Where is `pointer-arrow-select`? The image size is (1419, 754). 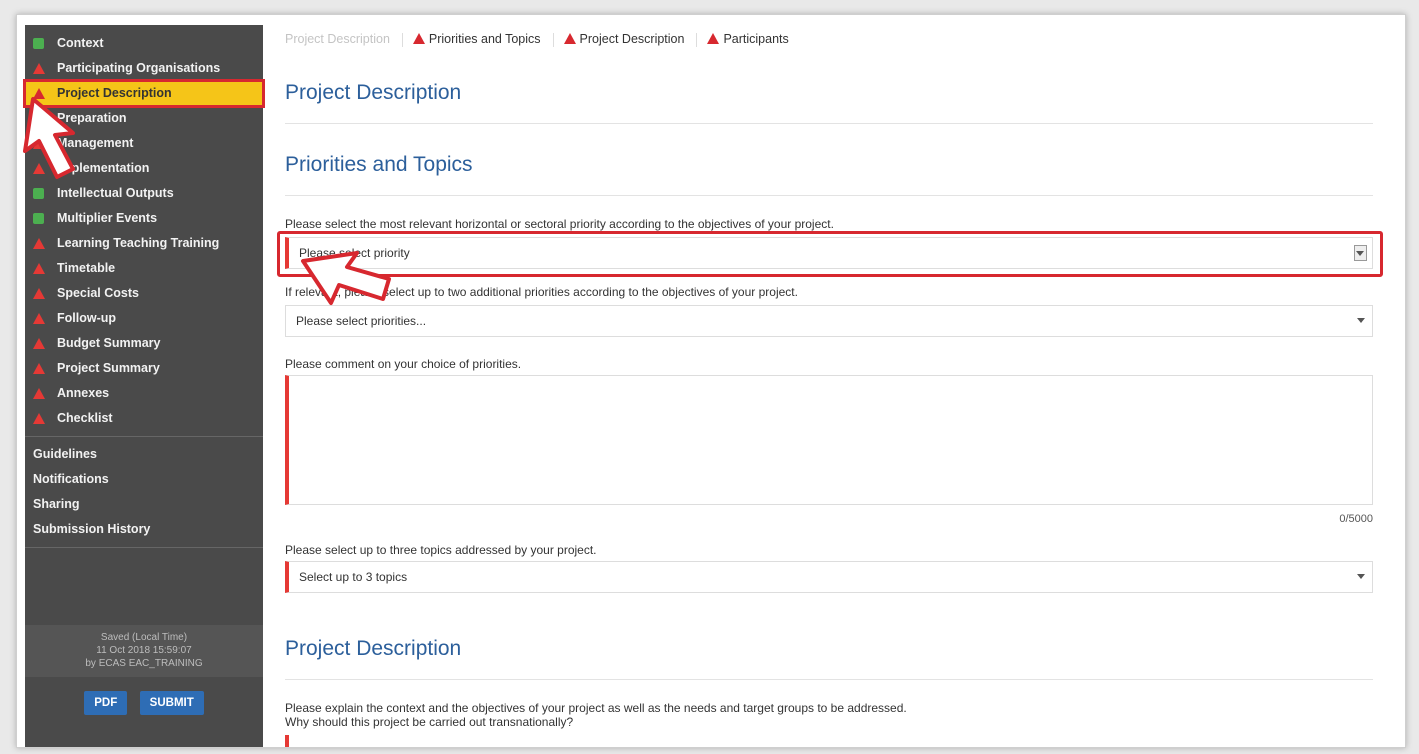
pointer-arrow-select is located at coordinates (346, 278).